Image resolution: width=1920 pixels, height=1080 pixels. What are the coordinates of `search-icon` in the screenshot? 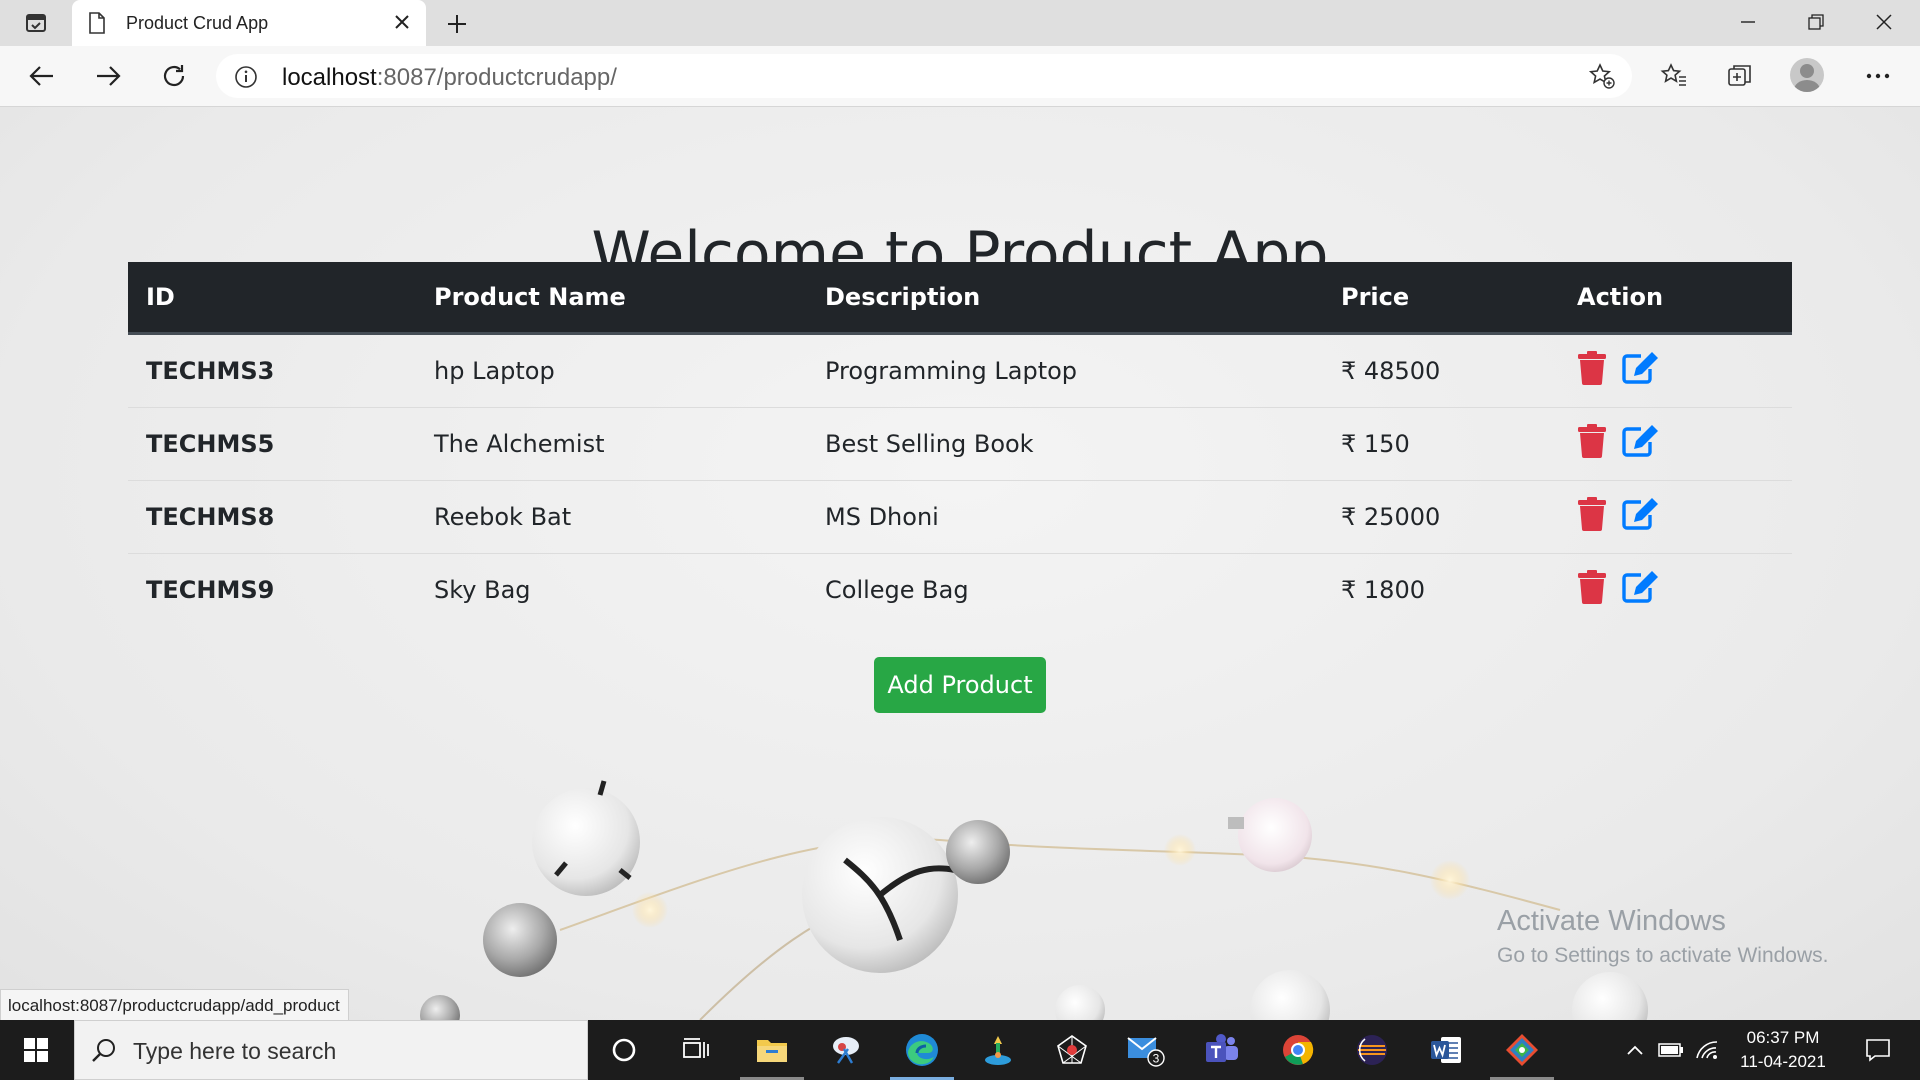 It's located at (104, 1052).